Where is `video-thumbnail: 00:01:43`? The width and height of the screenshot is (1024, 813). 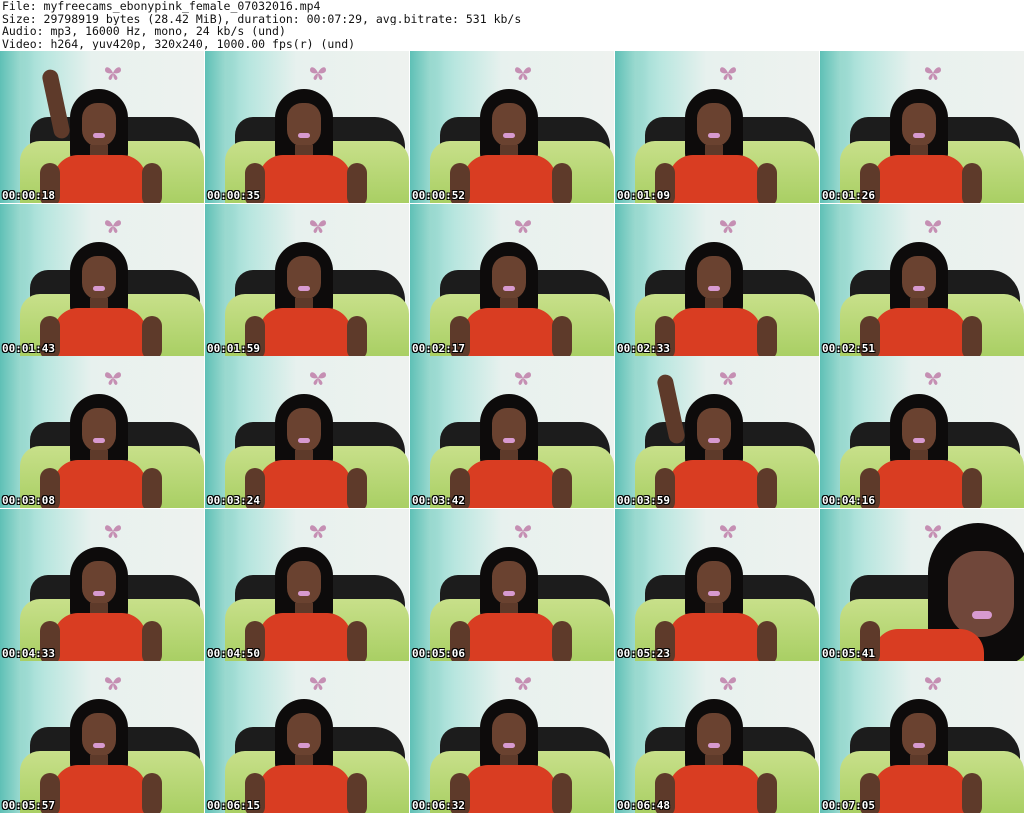 video-thumbnail: 00:01:43 is located at coordinates (102, 279).